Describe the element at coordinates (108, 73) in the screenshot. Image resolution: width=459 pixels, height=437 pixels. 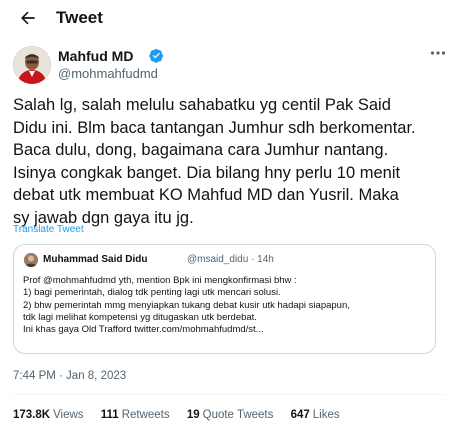
I see `author-handle: @mohmahfudmd` at that location.